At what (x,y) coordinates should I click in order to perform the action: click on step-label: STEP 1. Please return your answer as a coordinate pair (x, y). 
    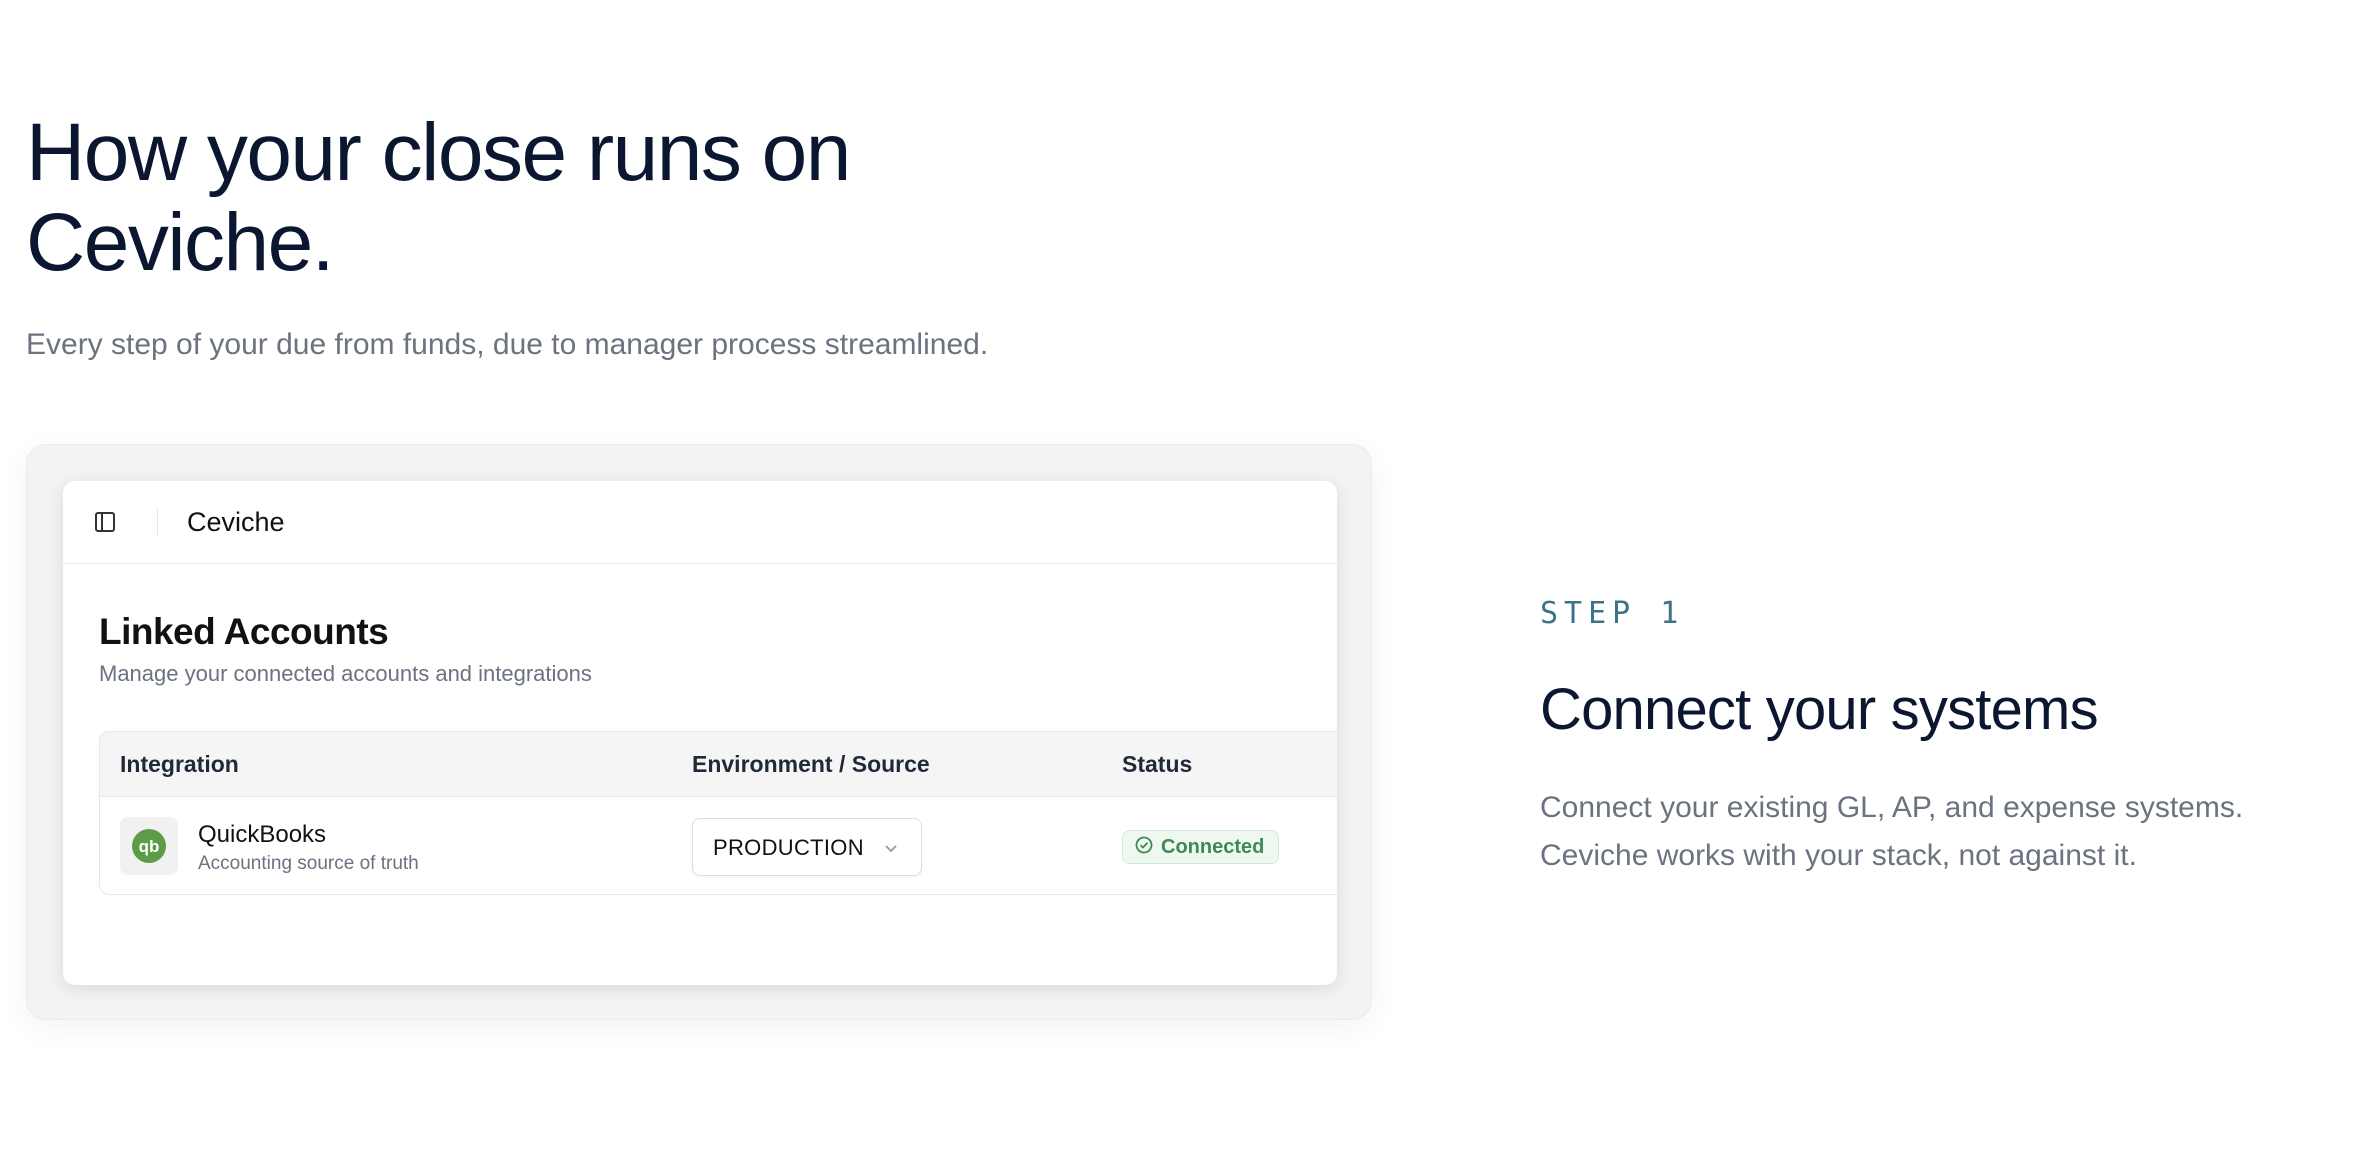
    Looking at the image, I should click on (1612, 613).